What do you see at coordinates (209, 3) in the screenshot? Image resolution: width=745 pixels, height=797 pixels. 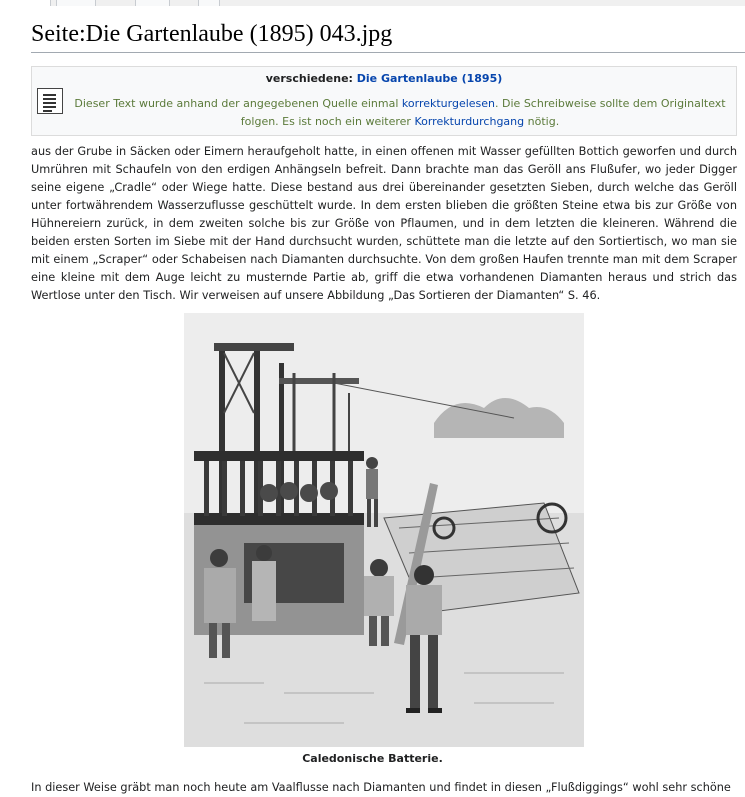 I see `tab-history` at bounding box center [209, 3].